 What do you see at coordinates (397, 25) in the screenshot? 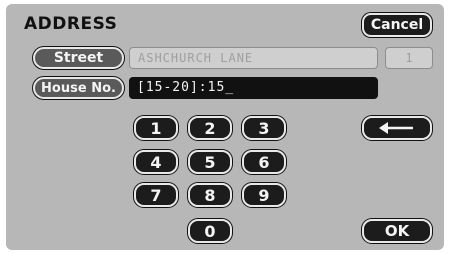
I see `cancel-button: Cancel` at bounding box center [397, 25].